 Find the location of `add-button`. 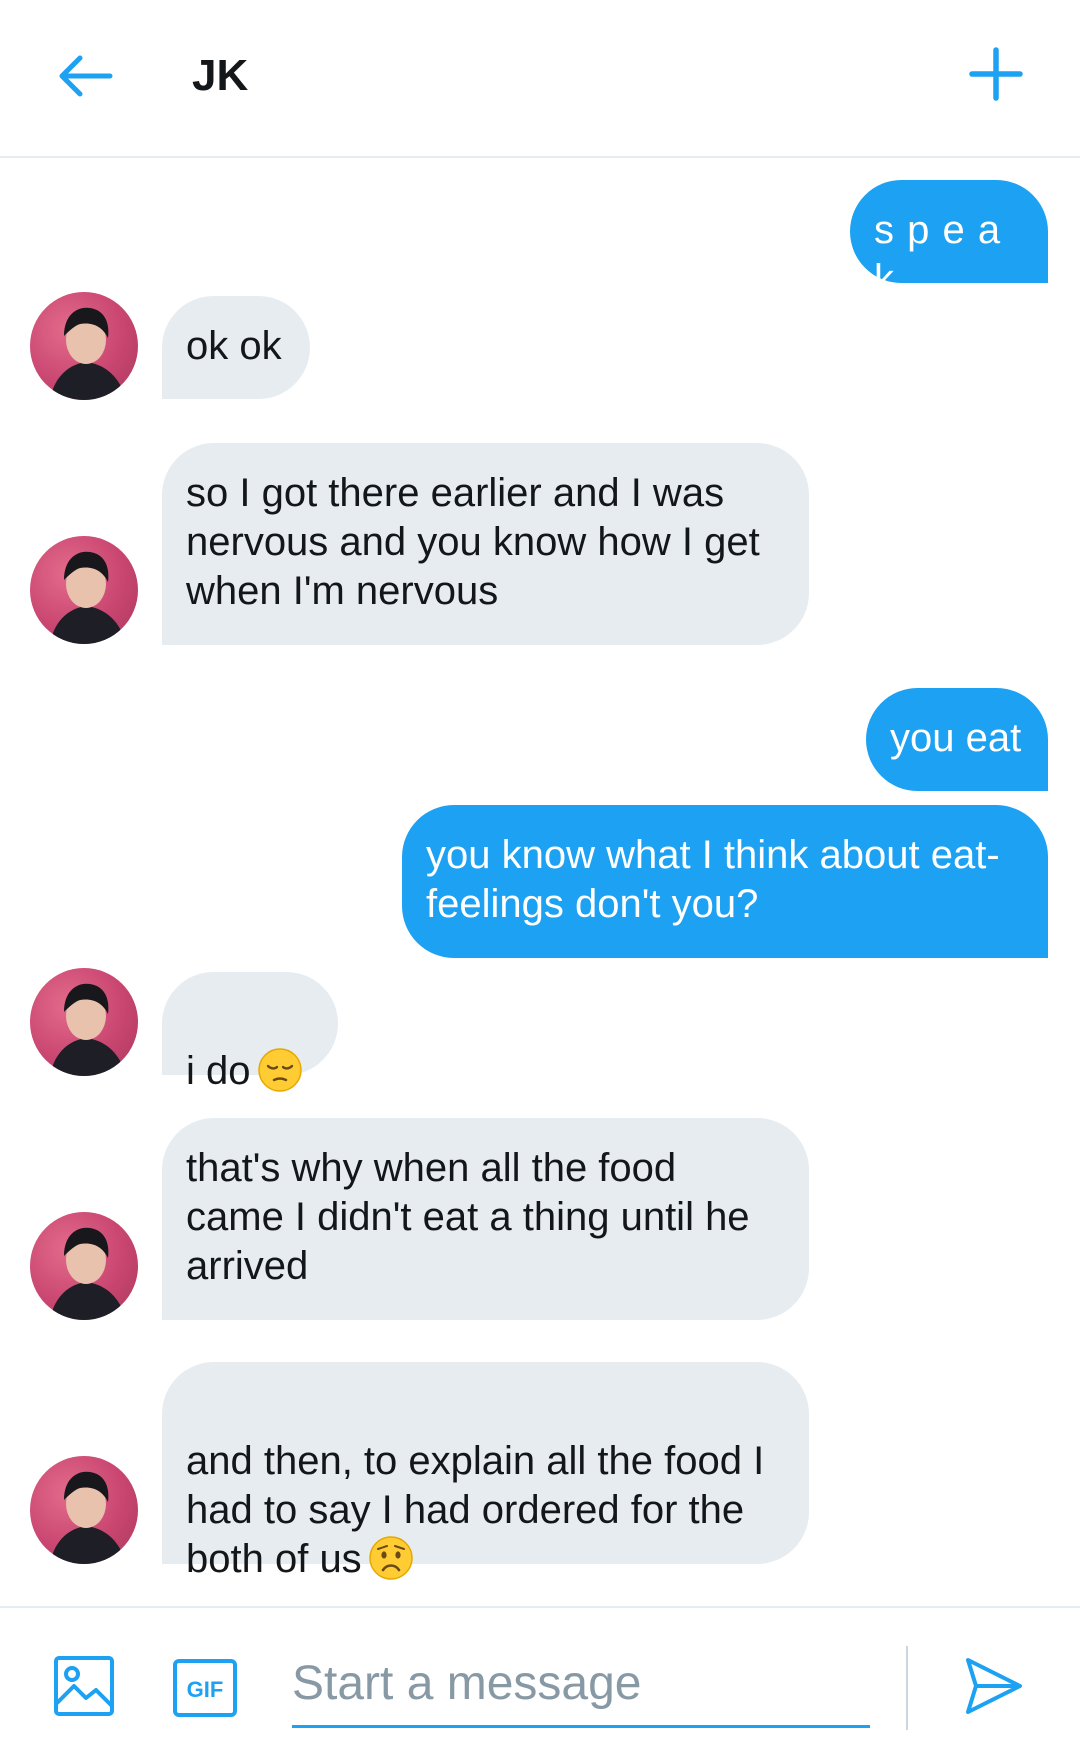

add-button is located at coordinates (996, 74).